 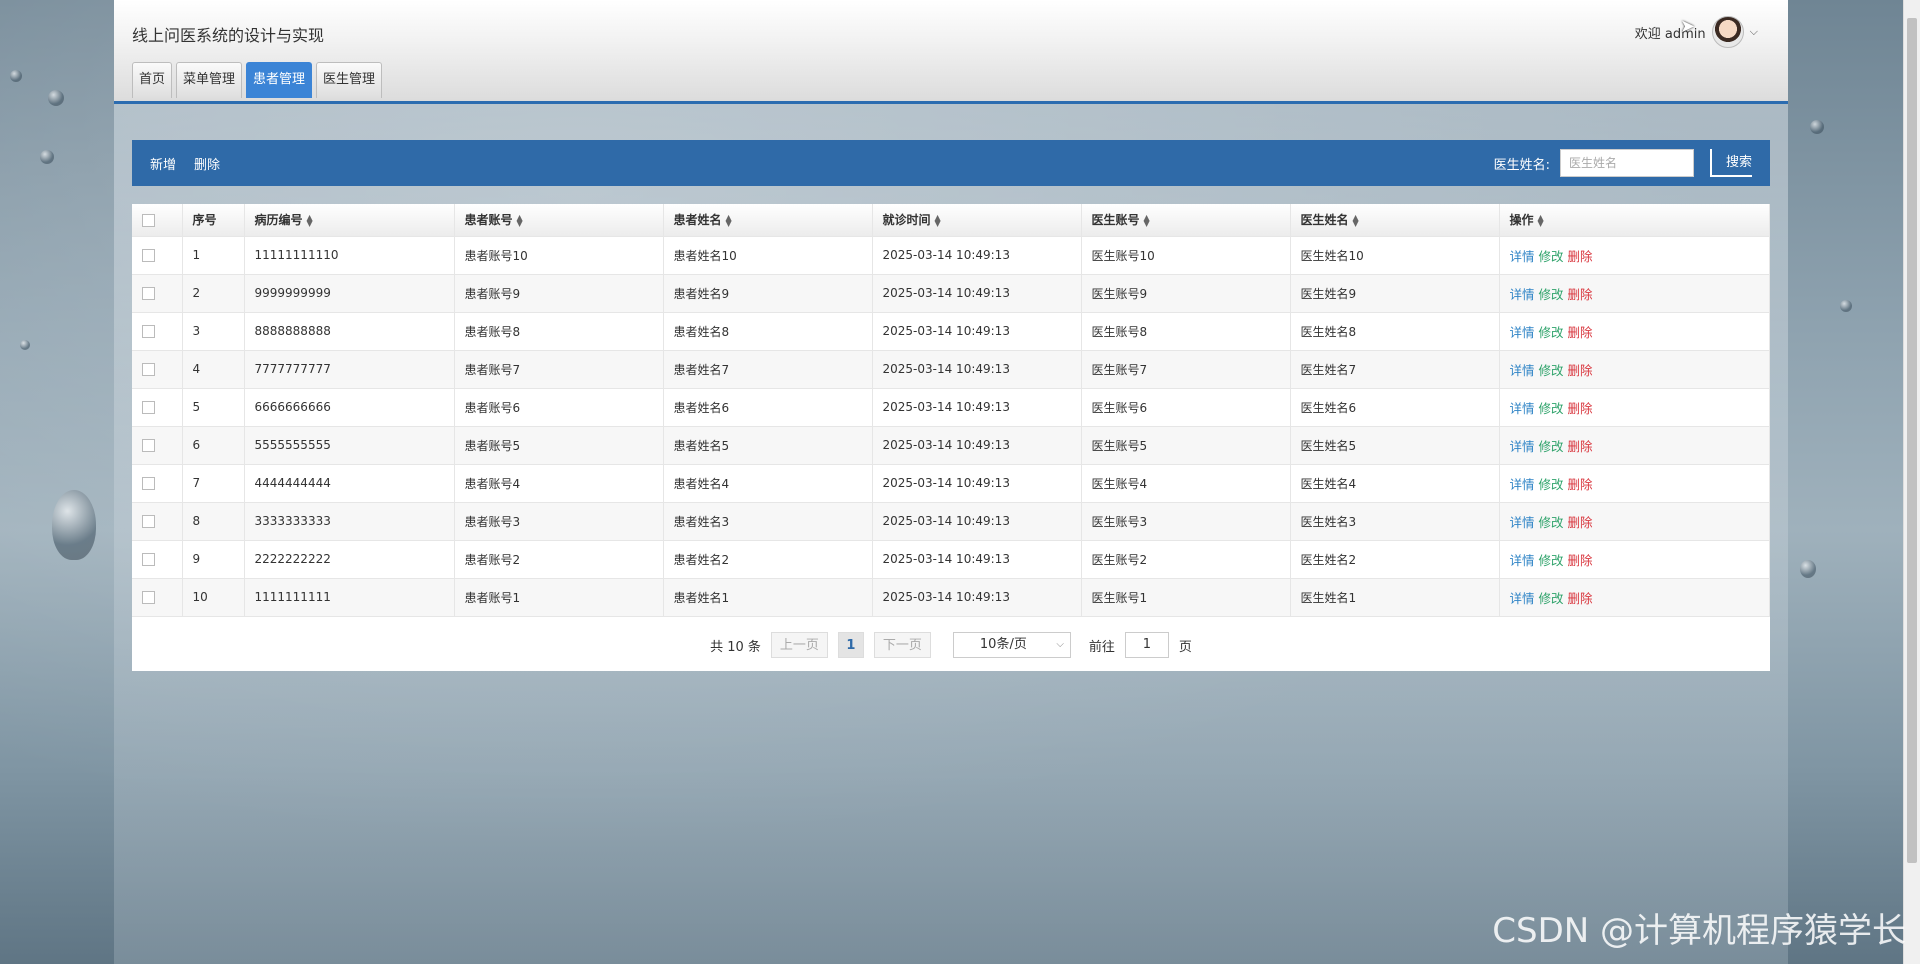 I want to click on search-button: 搜索, so click(x=1730, y=163).